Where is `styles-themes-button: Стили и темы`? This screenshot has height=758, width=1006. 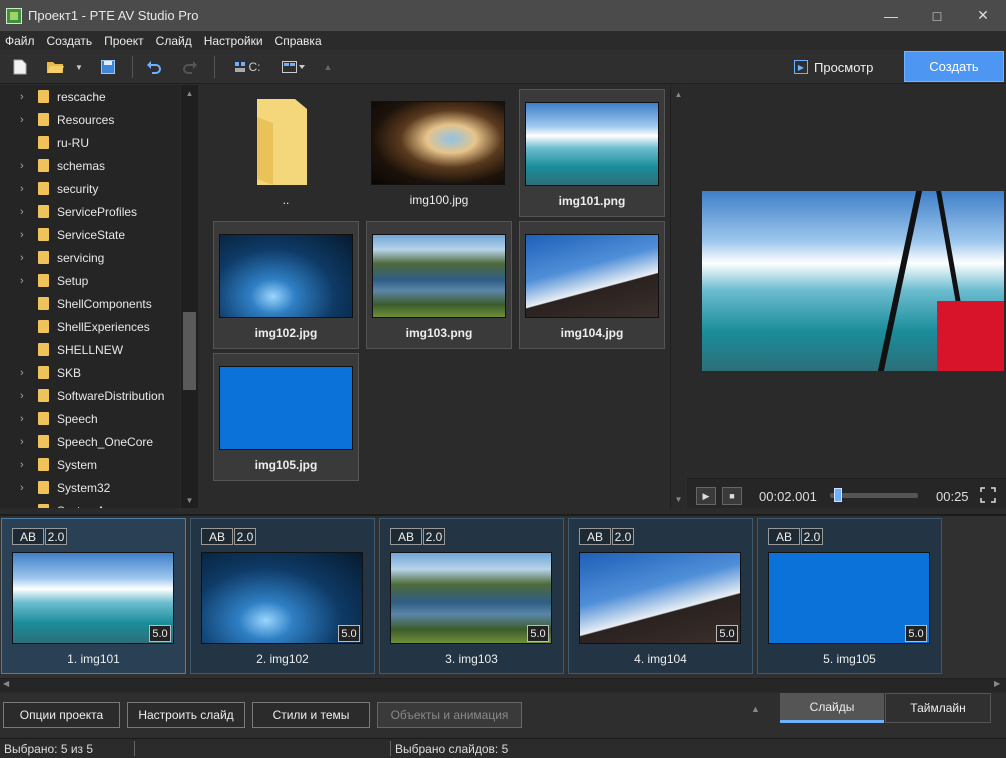 styles-themes-button: Стили и темы is located at coordinates (311, 715).